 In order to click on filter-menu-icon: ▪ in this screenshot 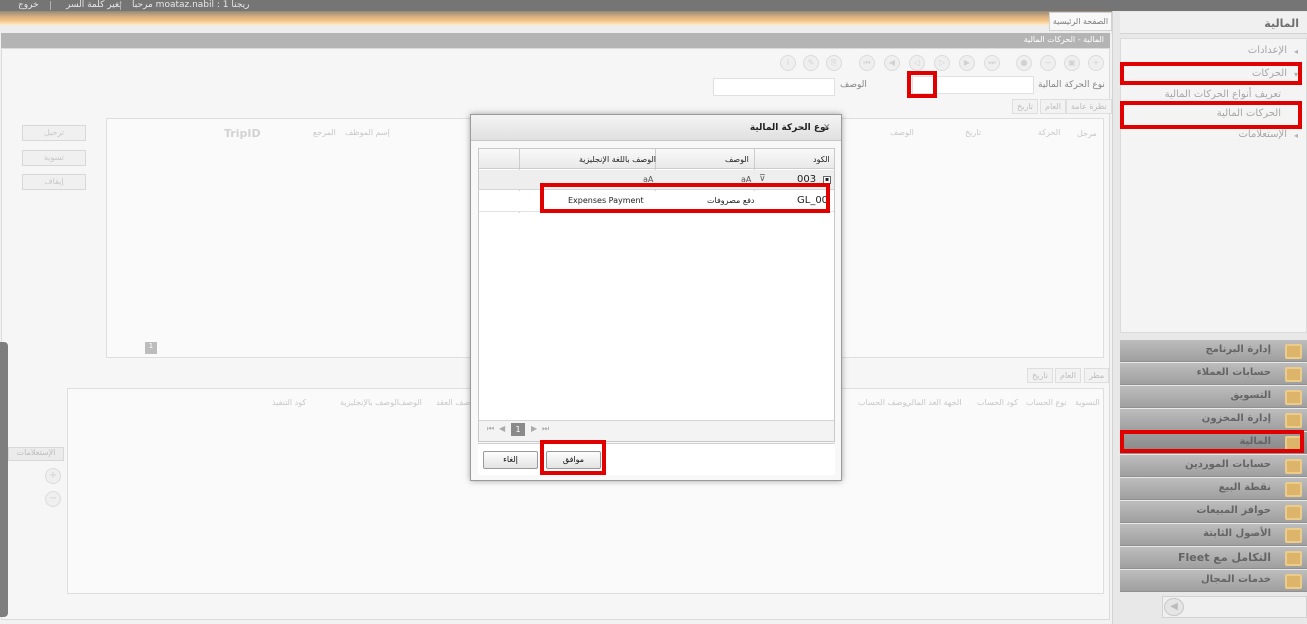, I will do `click(827, 180)`.